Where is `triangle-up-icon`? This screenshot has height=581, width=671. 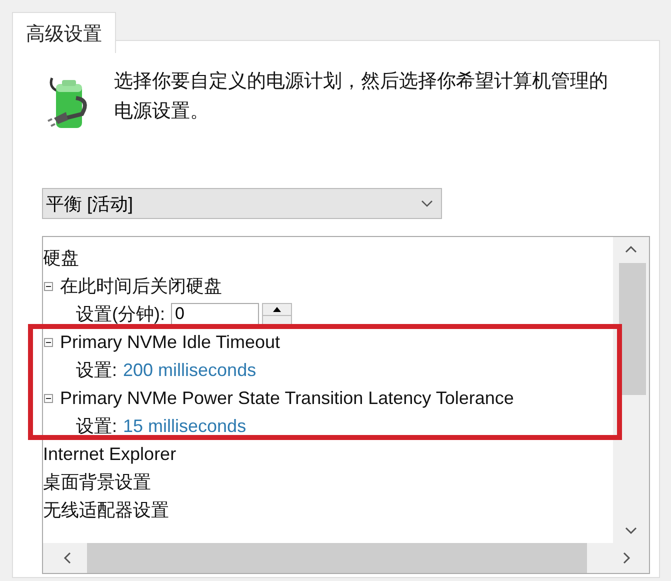 triangle-up-icon is located at coordinates (277, 309).